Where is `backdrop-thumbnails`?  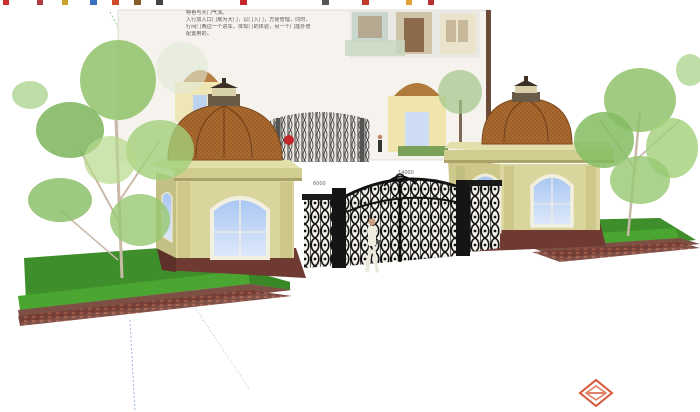 backdrop-thumbnails is located at coordinates (412, 34).